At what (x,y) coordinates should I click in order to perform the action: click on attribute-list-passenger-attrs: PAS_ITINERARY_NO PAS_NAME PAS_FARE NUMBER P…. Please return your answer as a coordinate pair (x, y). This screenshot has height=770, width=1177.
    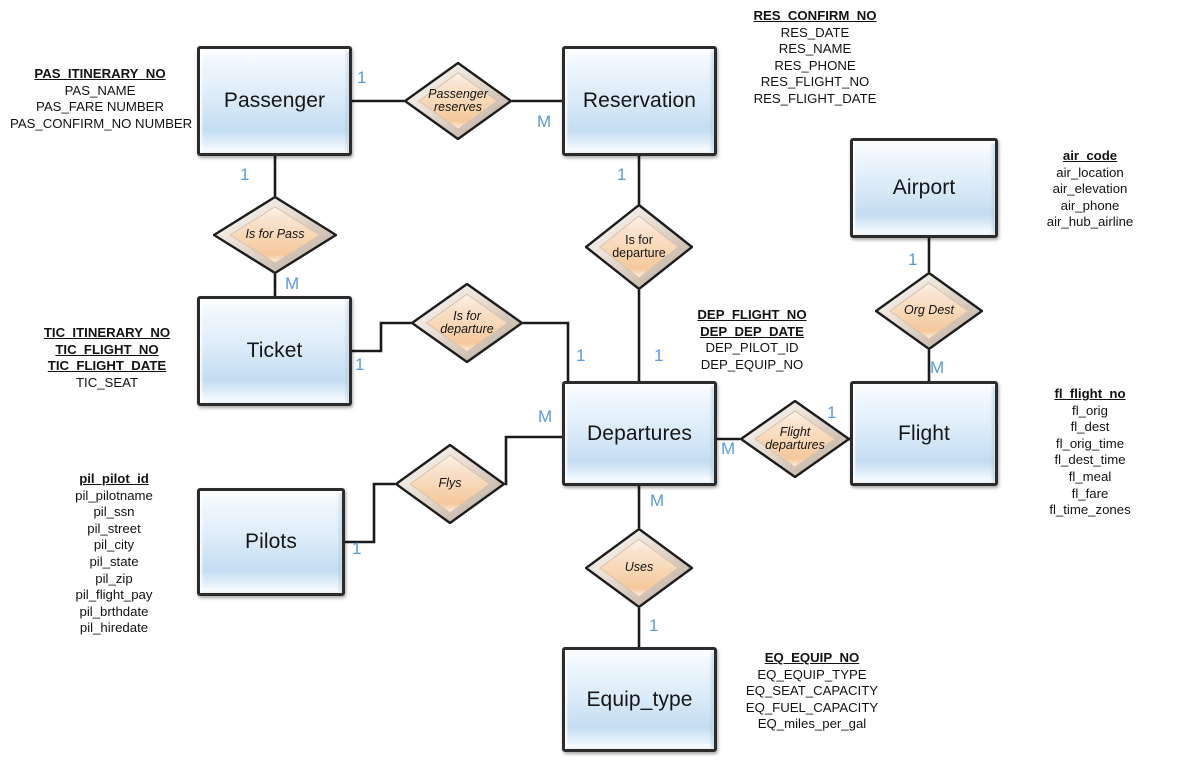
    Looking at the image, I should click on (101, 99).